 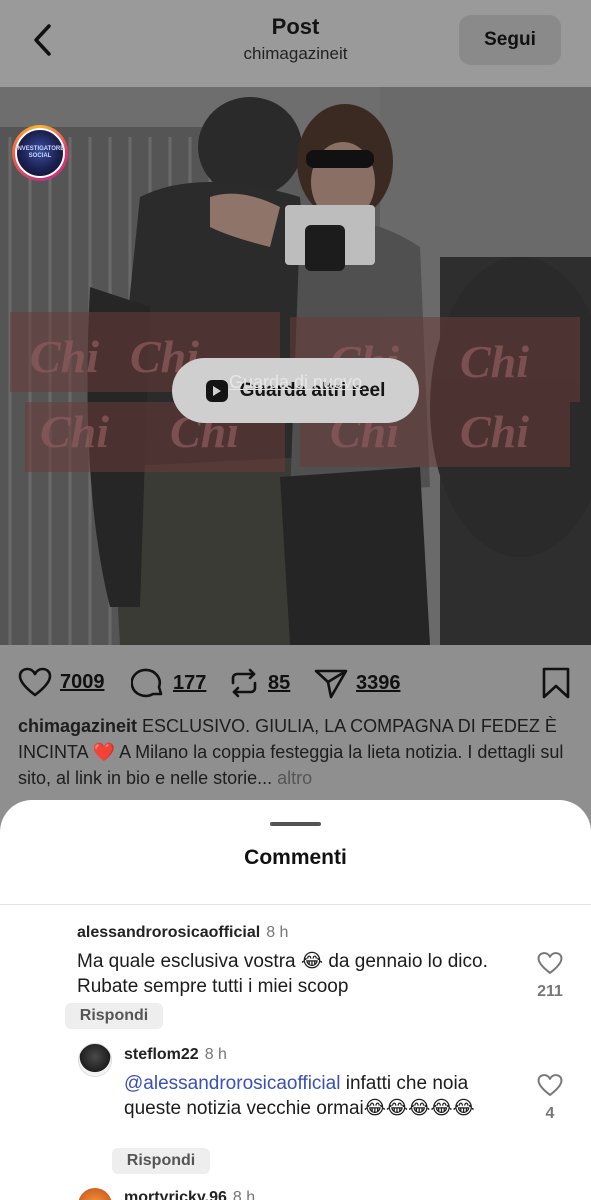 I want to click on comment-username-text: mortyricky.96, so click(x=175, y=1194).